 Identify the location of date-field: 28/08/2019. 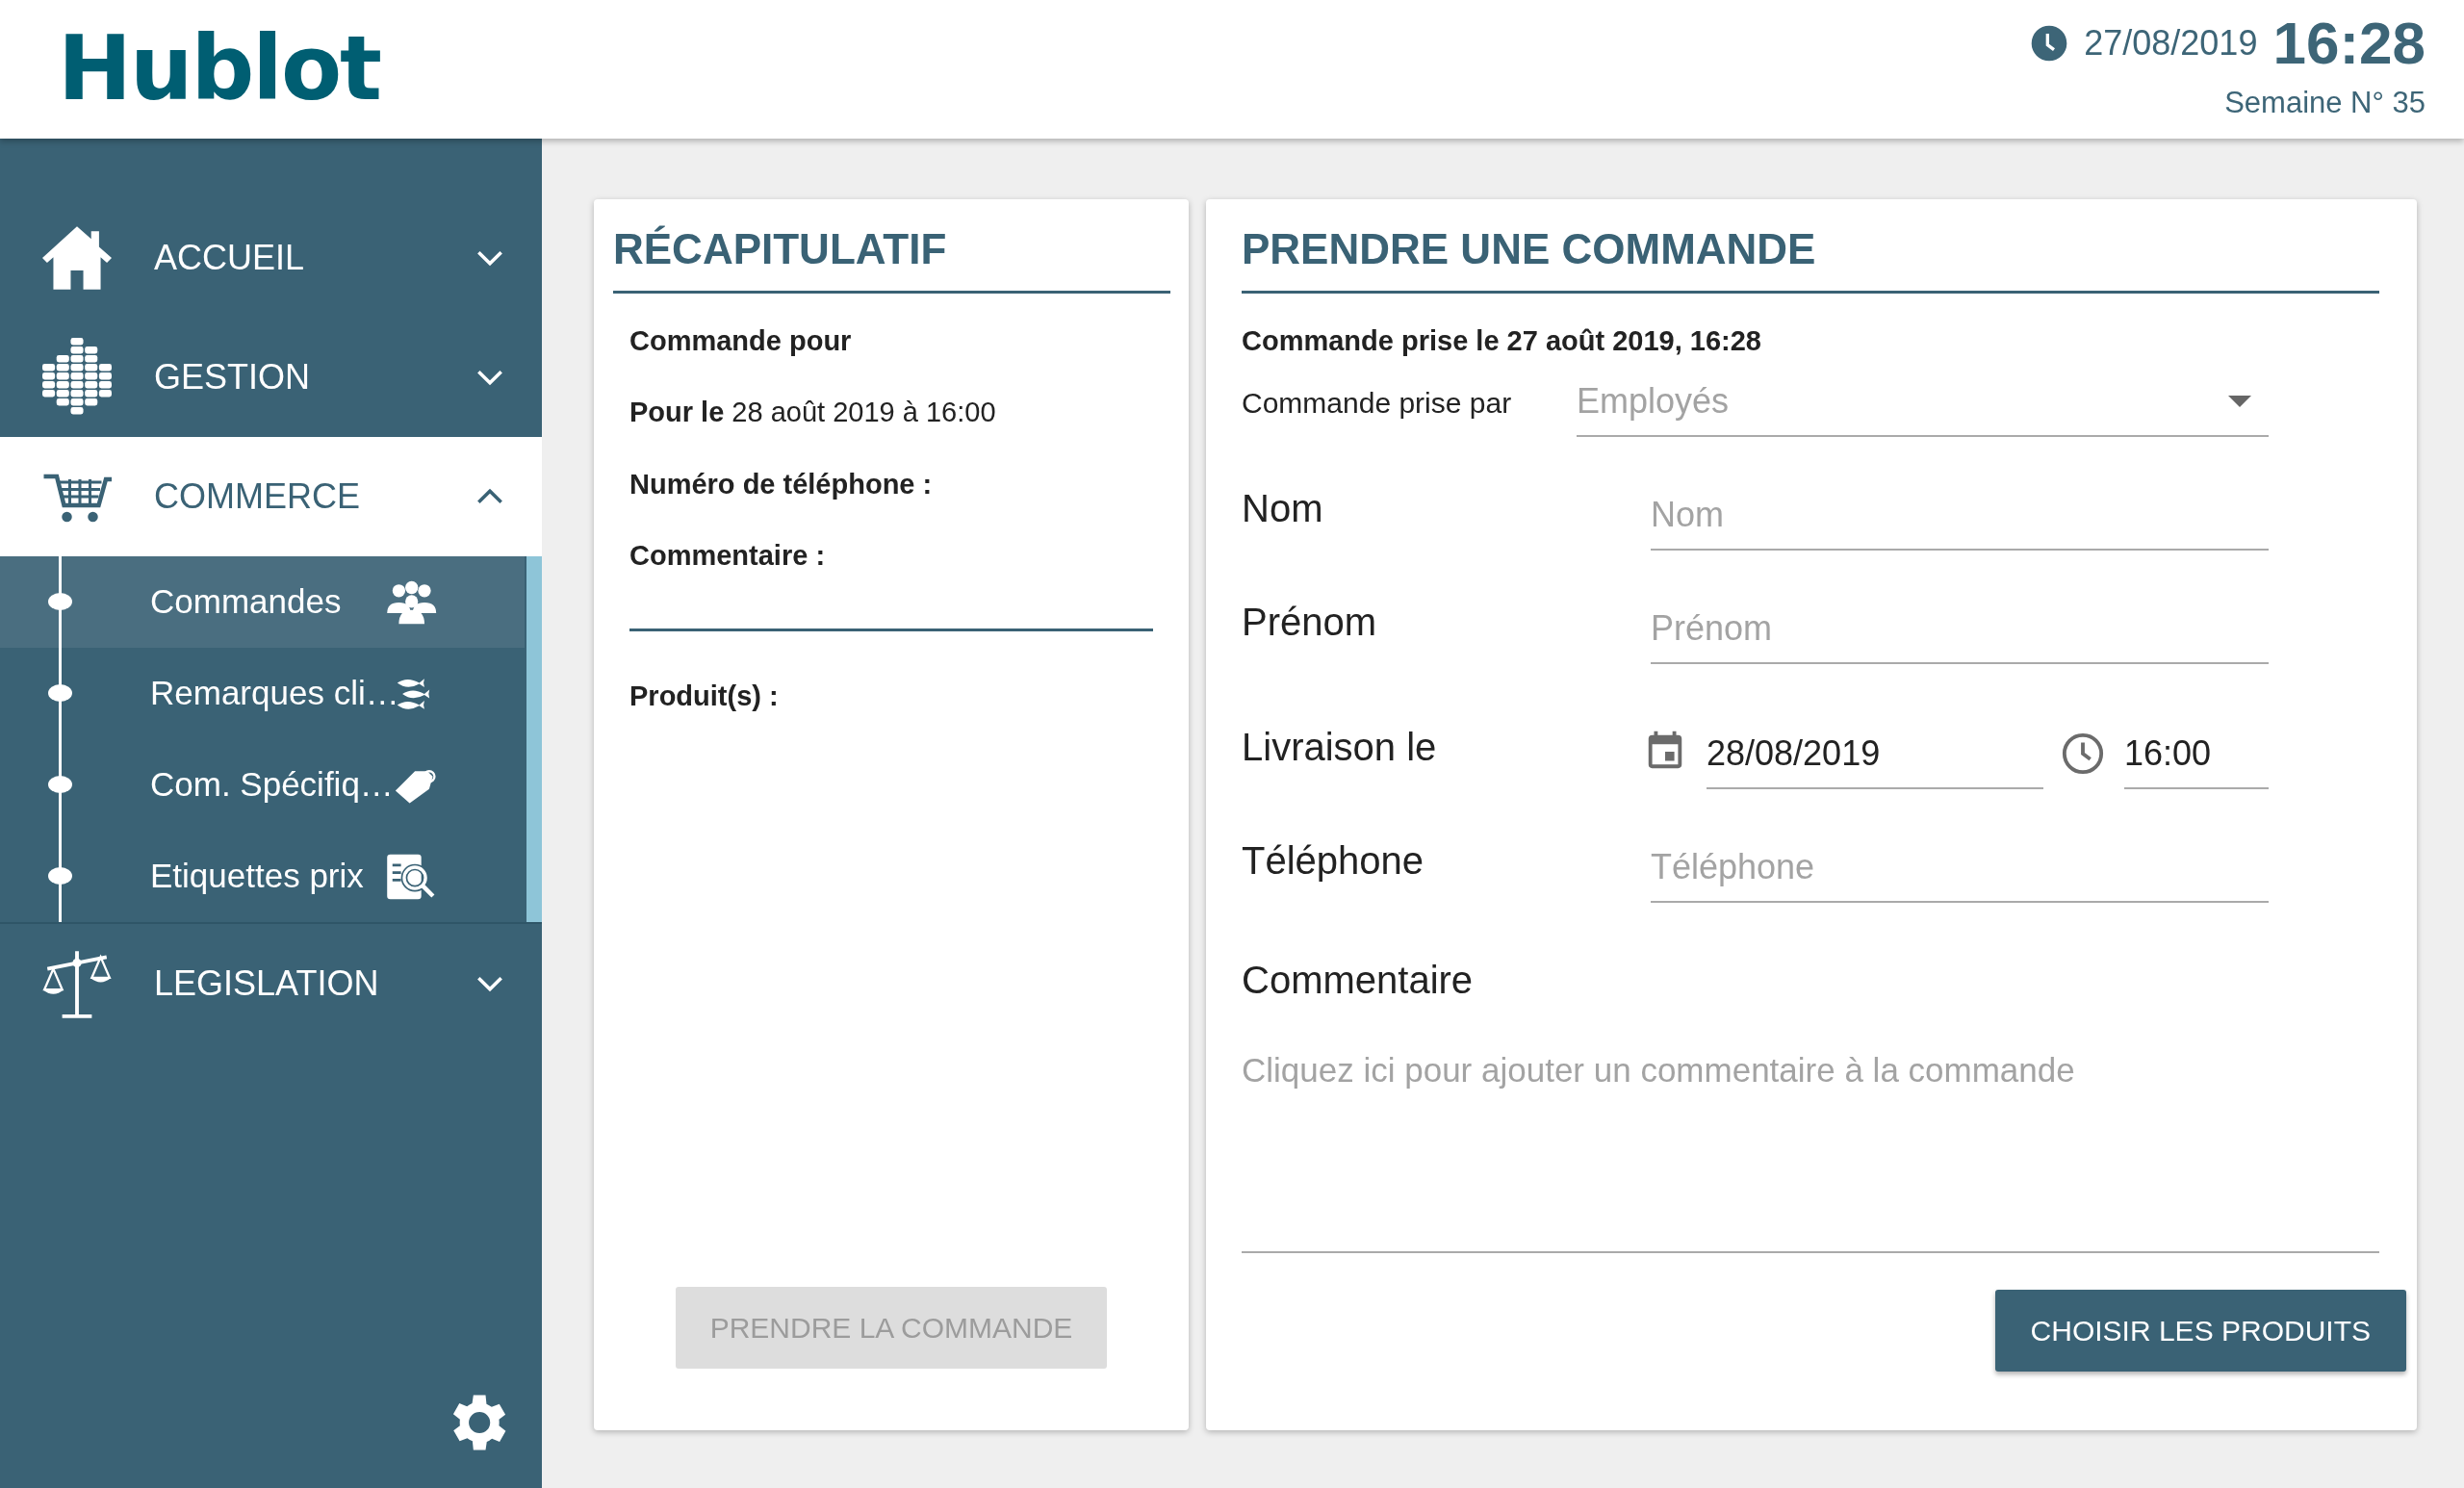
(1875, 755).